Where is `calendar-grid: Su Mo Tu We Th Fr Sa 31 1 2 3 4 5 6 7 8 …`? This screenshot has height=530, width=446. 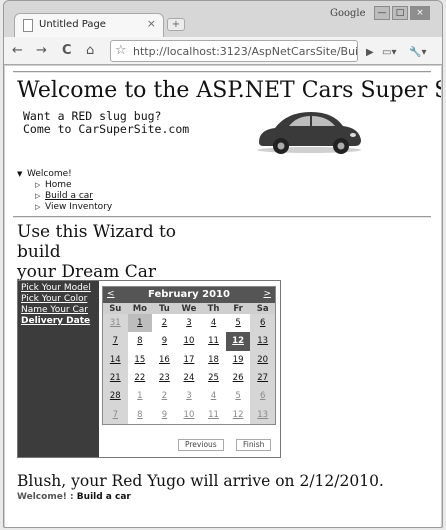
calendar-grid: Su Mo Tu We Th Fr Sa 31 1 2 3 4 5 6 7 8 … is located at coordinates (189, 363).